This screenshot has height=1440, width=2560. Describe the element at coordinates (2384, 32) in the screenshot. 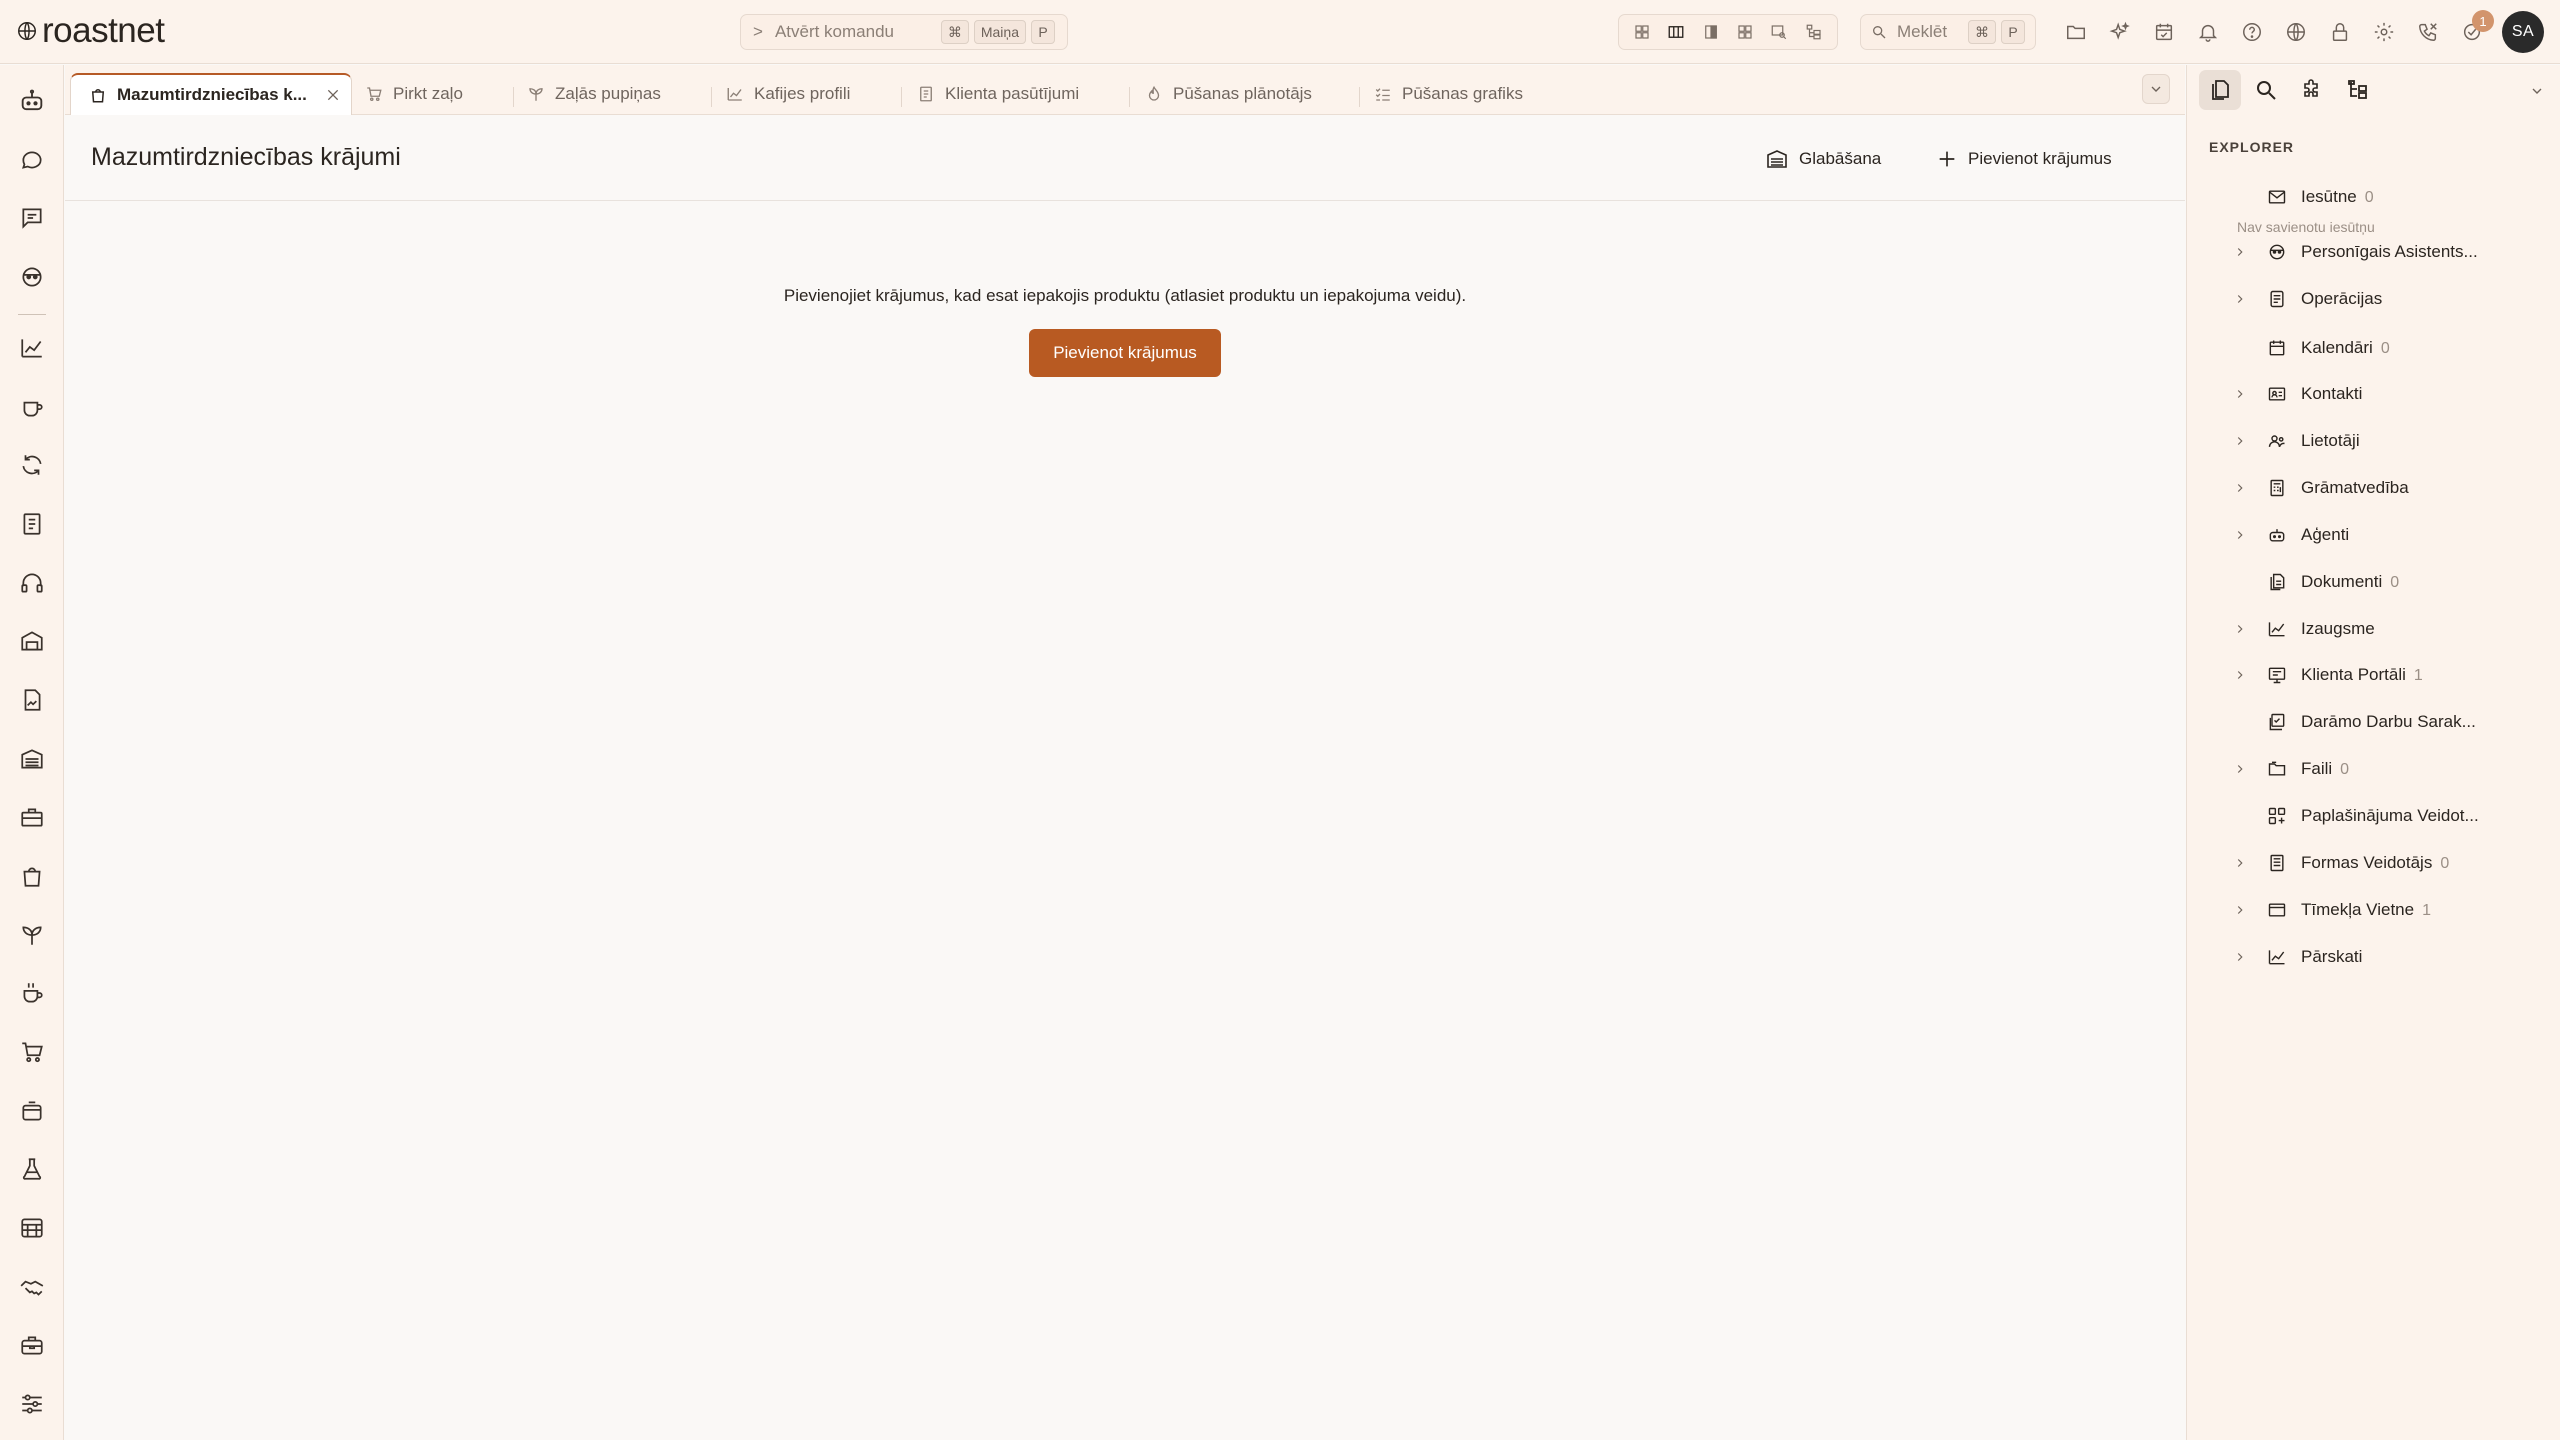

I see `gear-icon` at that location.